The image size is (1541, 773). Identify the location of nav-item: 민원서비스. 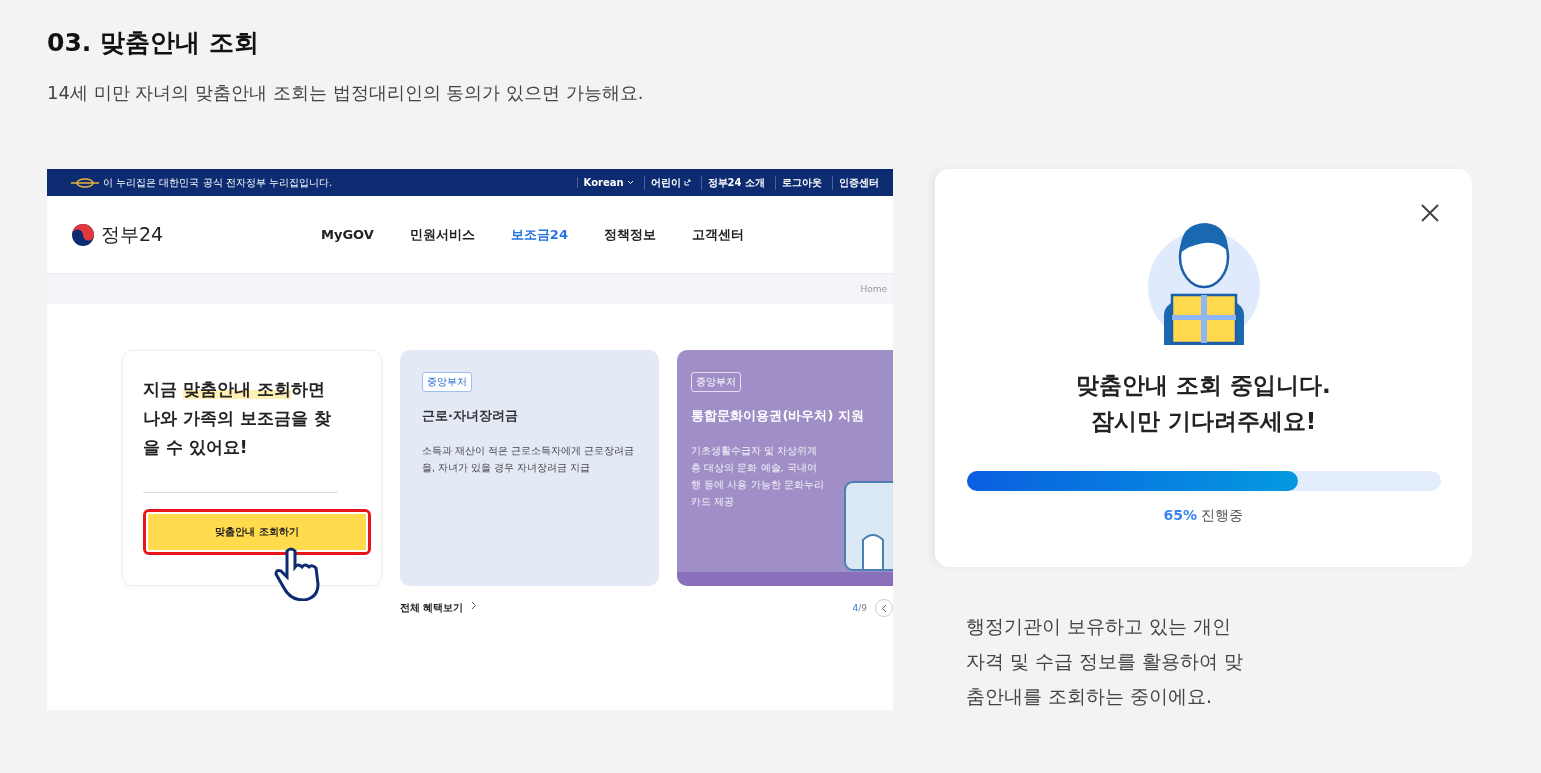
(442, 234).